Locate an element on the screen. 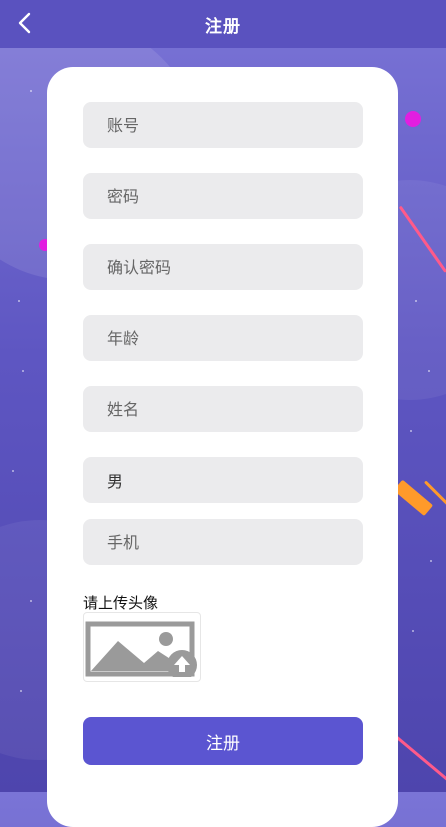 Image resolution: width=446 pixels, height=827 pixels. gender-select: 男 is located at coordinates (223, 480).